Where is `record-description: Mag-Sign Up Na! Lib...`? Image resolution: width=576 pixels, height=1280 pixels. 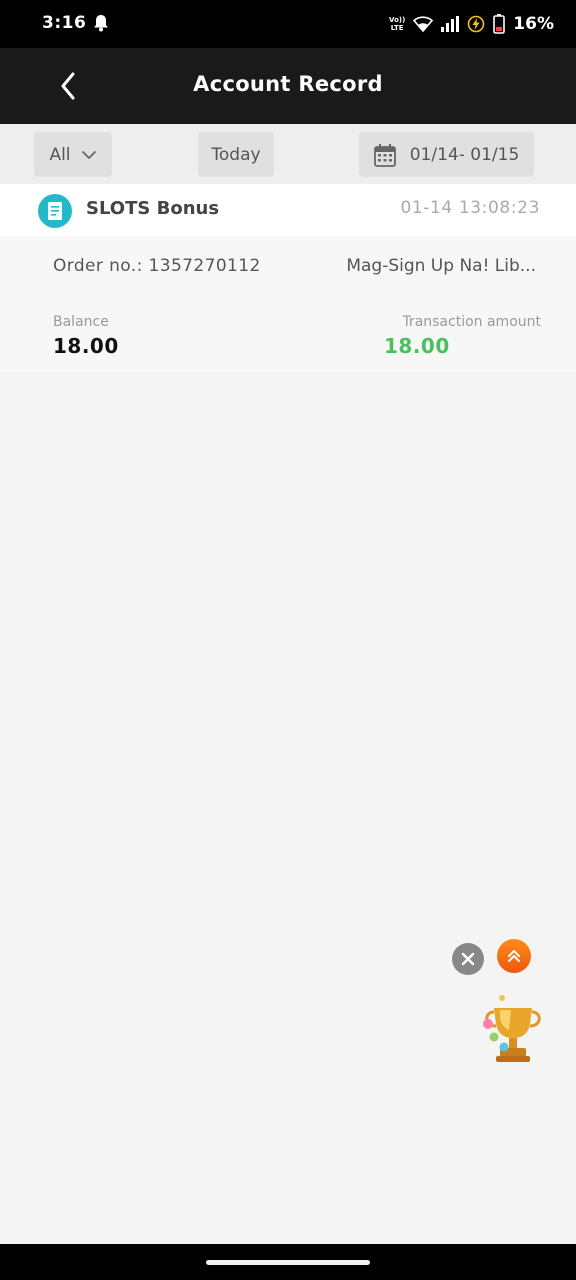 record-description: Mag-Sign Up Na! Lib... is located at coordinates (441, 266).